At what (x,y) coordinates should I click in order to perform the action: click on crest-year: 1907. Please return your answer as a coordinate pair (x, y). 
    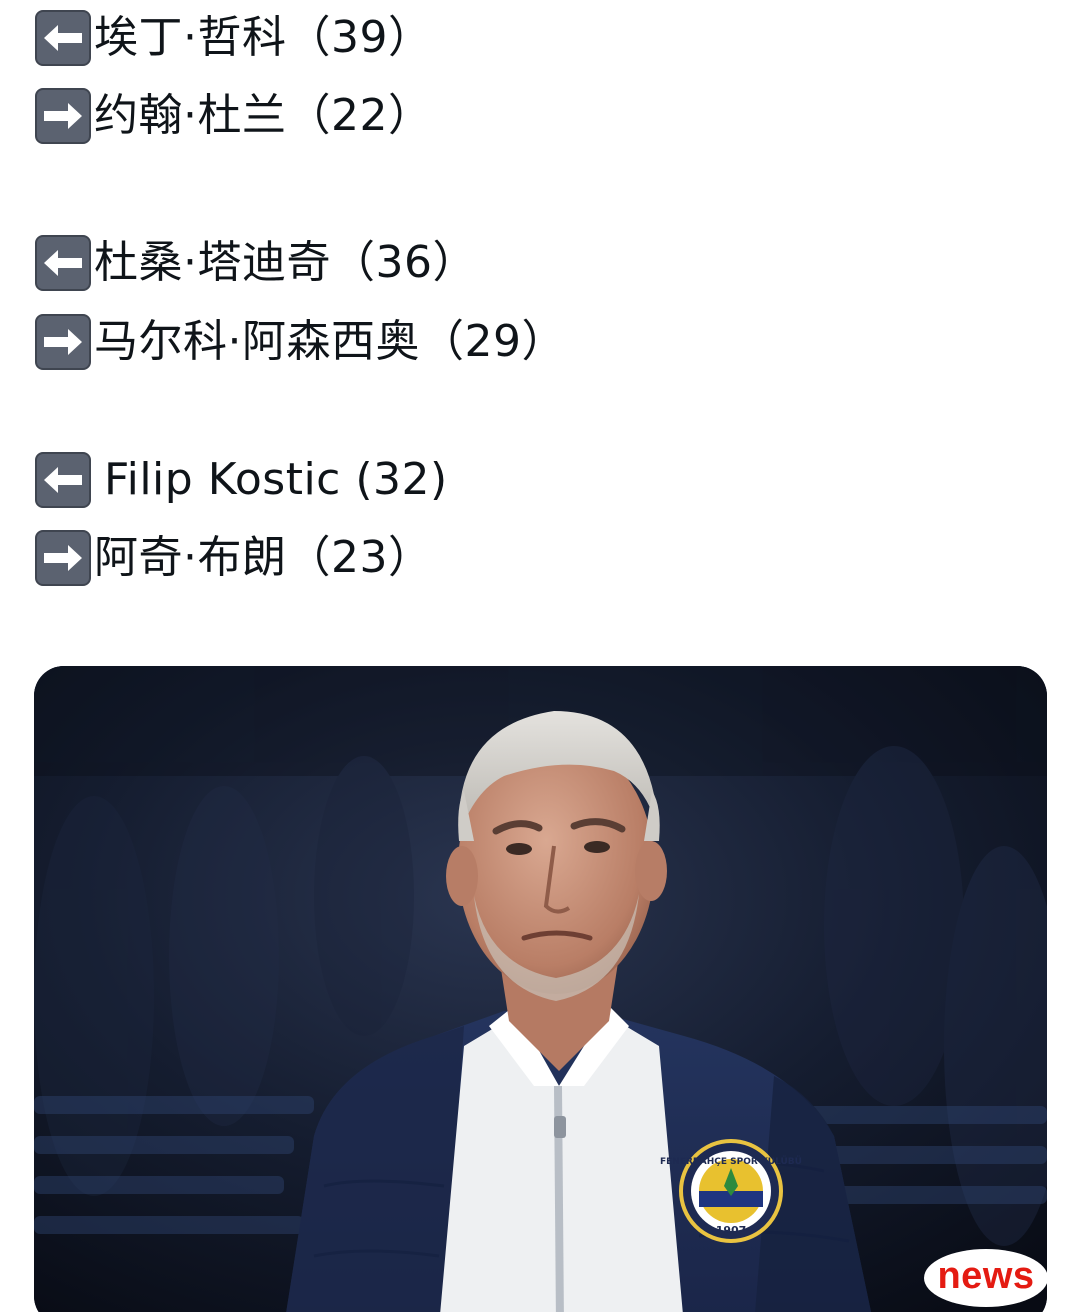
    Looking at the image, I should click on (731, 1230).